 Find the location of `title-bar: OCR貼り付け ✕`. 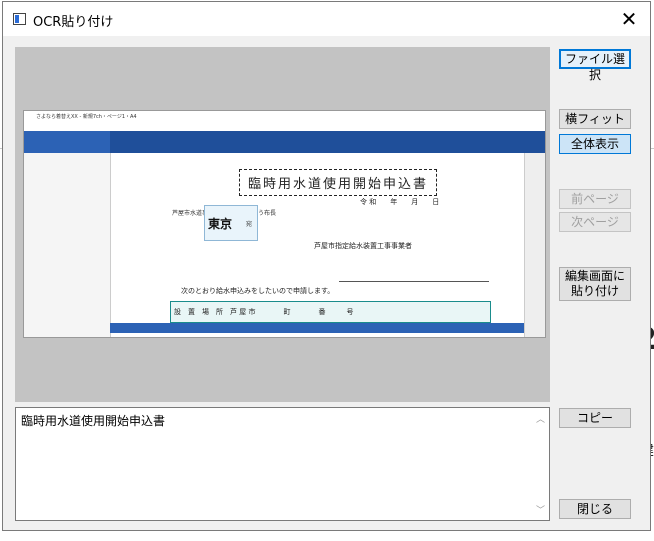

title-bar: OCR貼り付け ✕ is located at coordinates (326, 19).